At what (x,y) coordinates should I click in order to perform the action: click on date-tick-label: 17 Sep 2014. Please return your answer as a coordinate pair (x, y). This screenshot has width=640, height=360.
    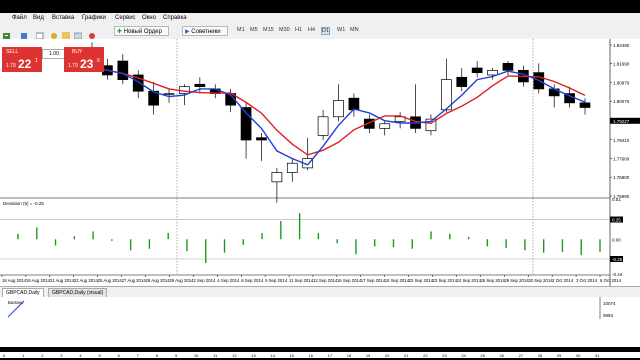
    Looking at the image, I should click on (373, 280).